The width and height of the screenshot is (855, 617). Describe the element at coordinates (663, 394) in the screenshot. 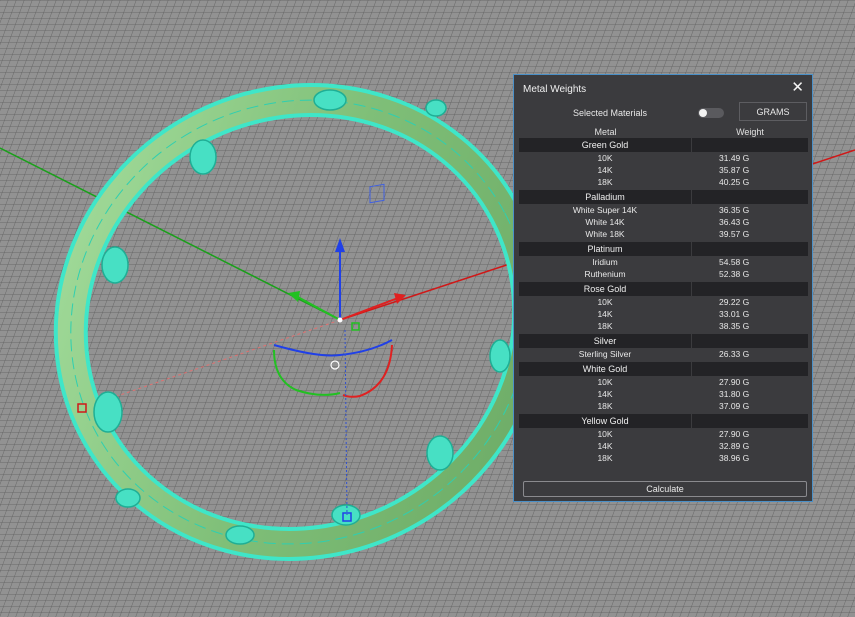

I see `table-row: 14K 31.80 G` at that location.